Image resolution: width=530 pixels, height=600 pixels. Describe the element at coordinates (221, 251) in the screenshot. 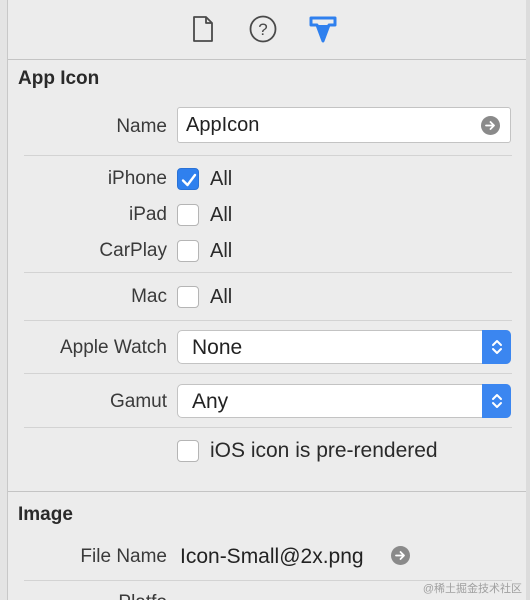

I see `carplay-all-label: All` at that location.